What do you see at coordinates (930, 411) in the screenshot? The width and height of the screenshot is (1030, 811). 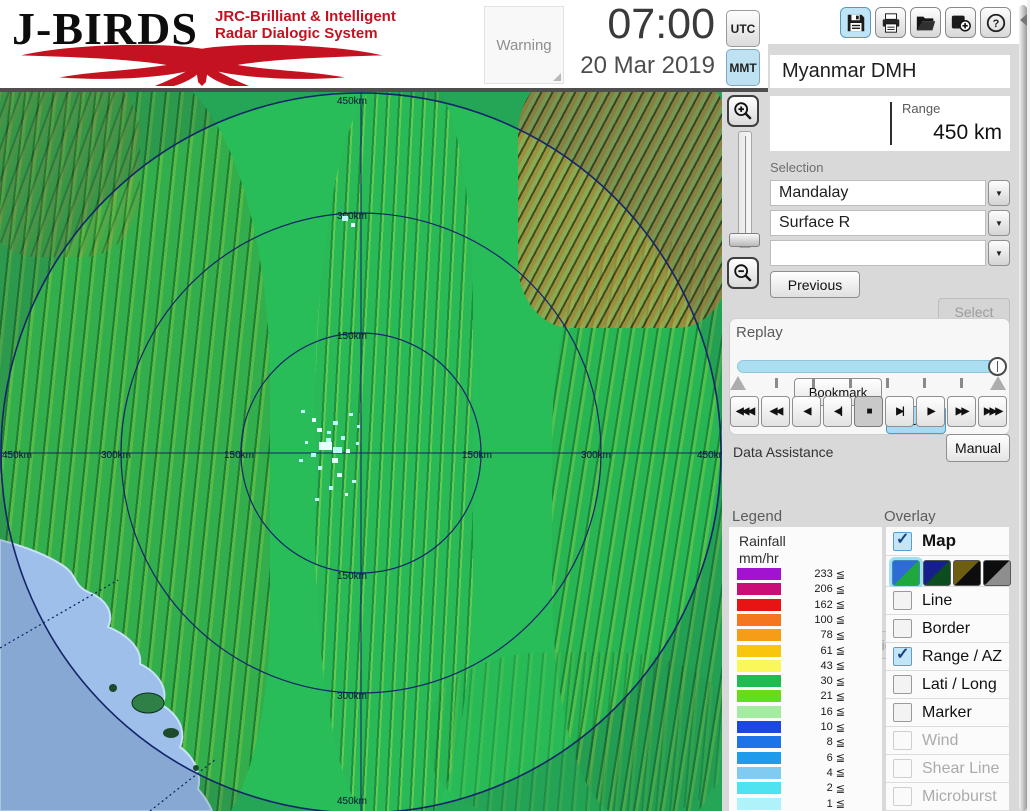 I see `play-button: ▶` at bounding box center [930, 411].